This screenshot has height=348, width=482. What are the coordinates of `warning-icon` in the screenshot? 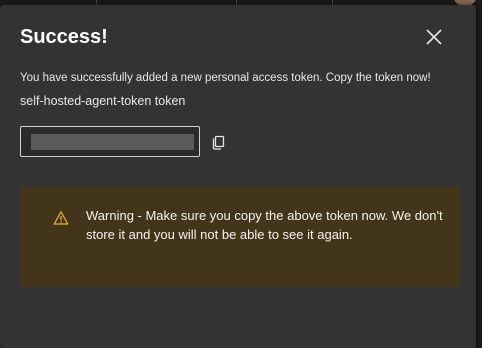 It's located at (61, 218).